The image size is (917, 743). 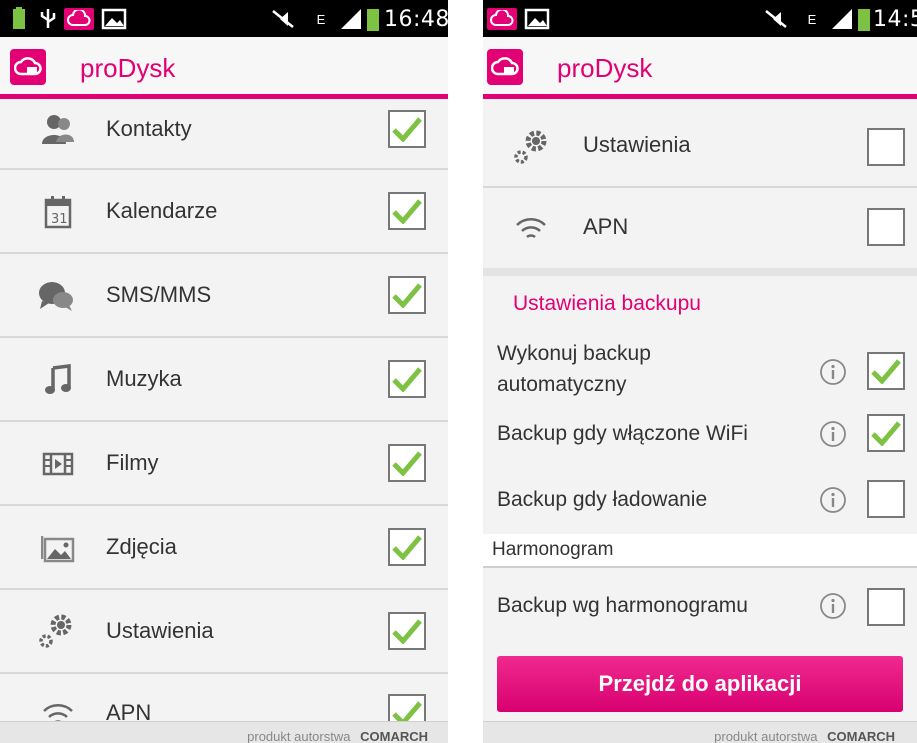 I want to click on checkbox-sms, so click(x=407, y=295).